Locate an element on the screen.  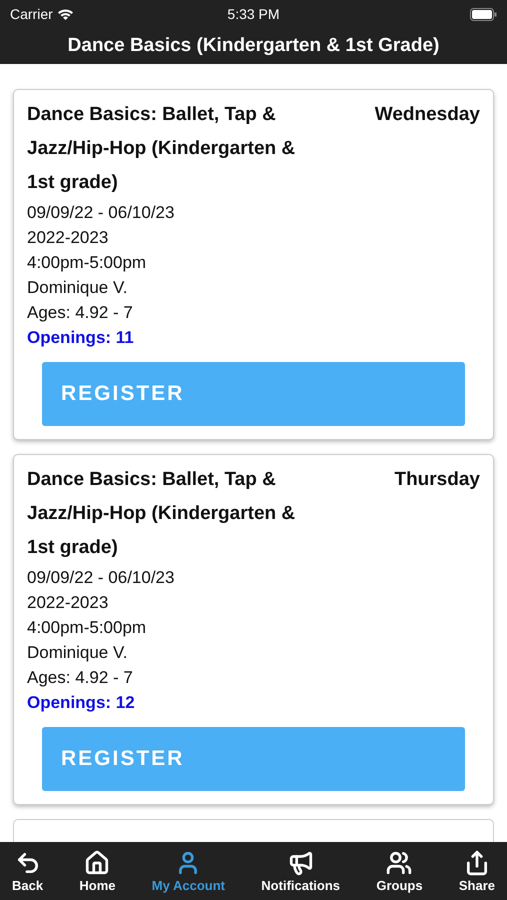
openings-count: Openings: 12 is located at coordinates (81, 703).